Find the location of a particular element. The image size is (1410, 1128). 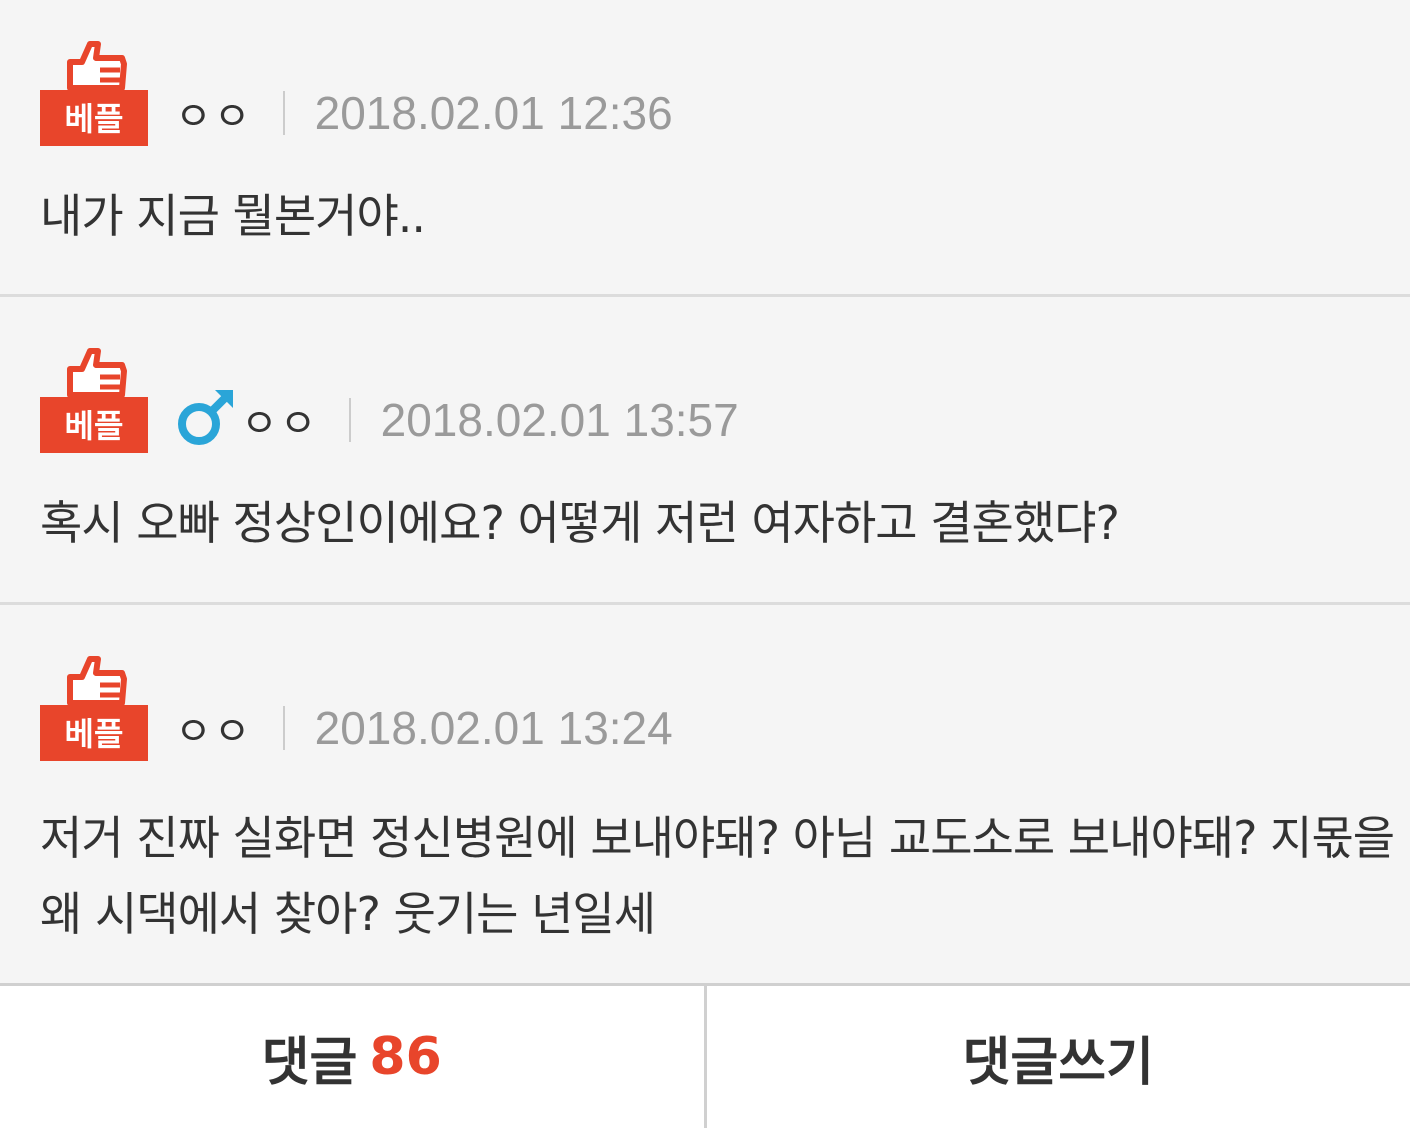

comments-button: 댓글 86 is located at coordinates (352, 1057).